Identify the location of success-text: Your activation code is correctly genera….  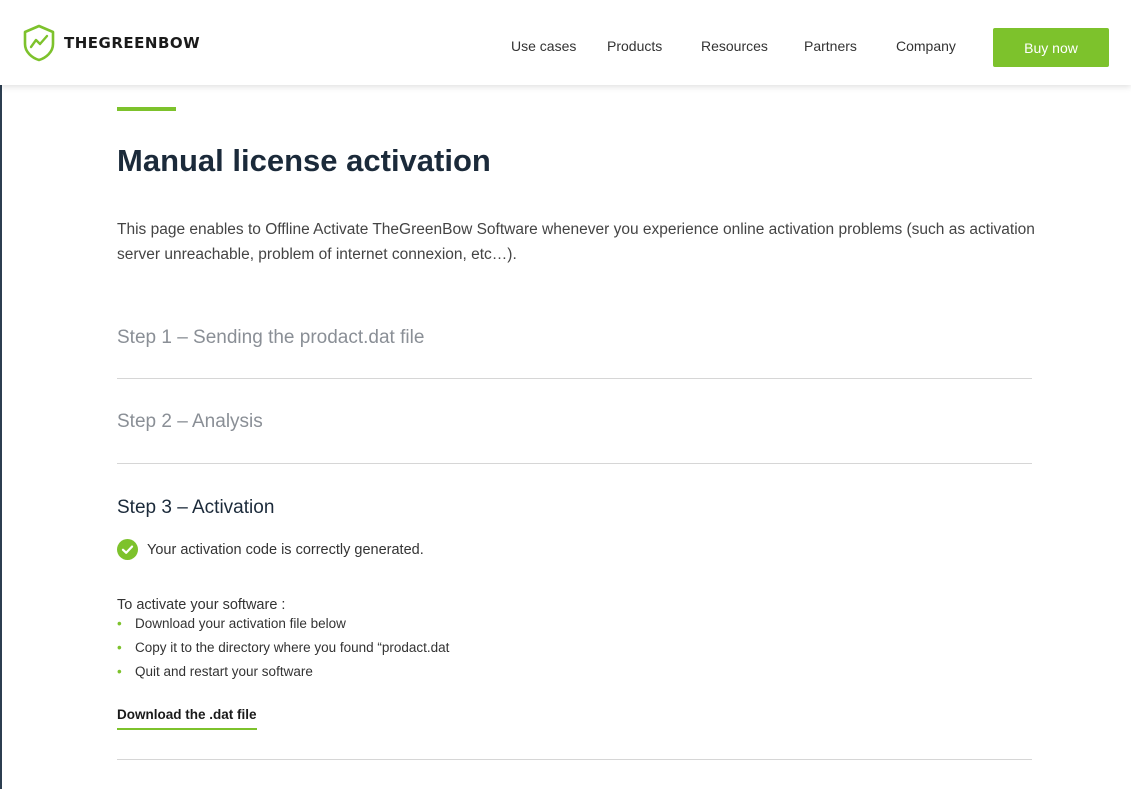
(285, 549).